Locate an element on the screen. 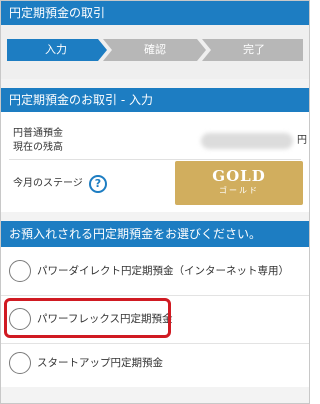 This screenshot has height=404, width=320. step-label-confirm: 確認 is located at coordinates (155, 49).